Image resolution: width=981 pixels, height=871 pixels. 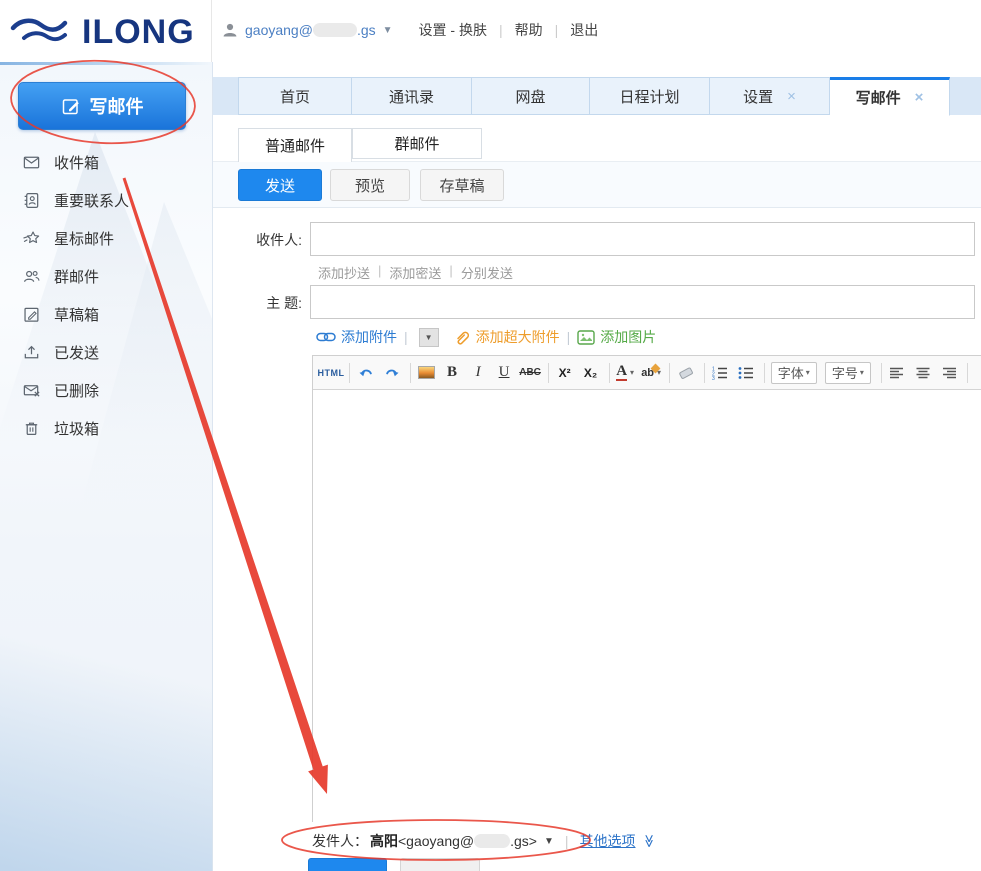 What do you see at coordinates (369, 337) in the screenshot?
I see `add-attachment-link: 添加附件` at bounding box center [369, 337].